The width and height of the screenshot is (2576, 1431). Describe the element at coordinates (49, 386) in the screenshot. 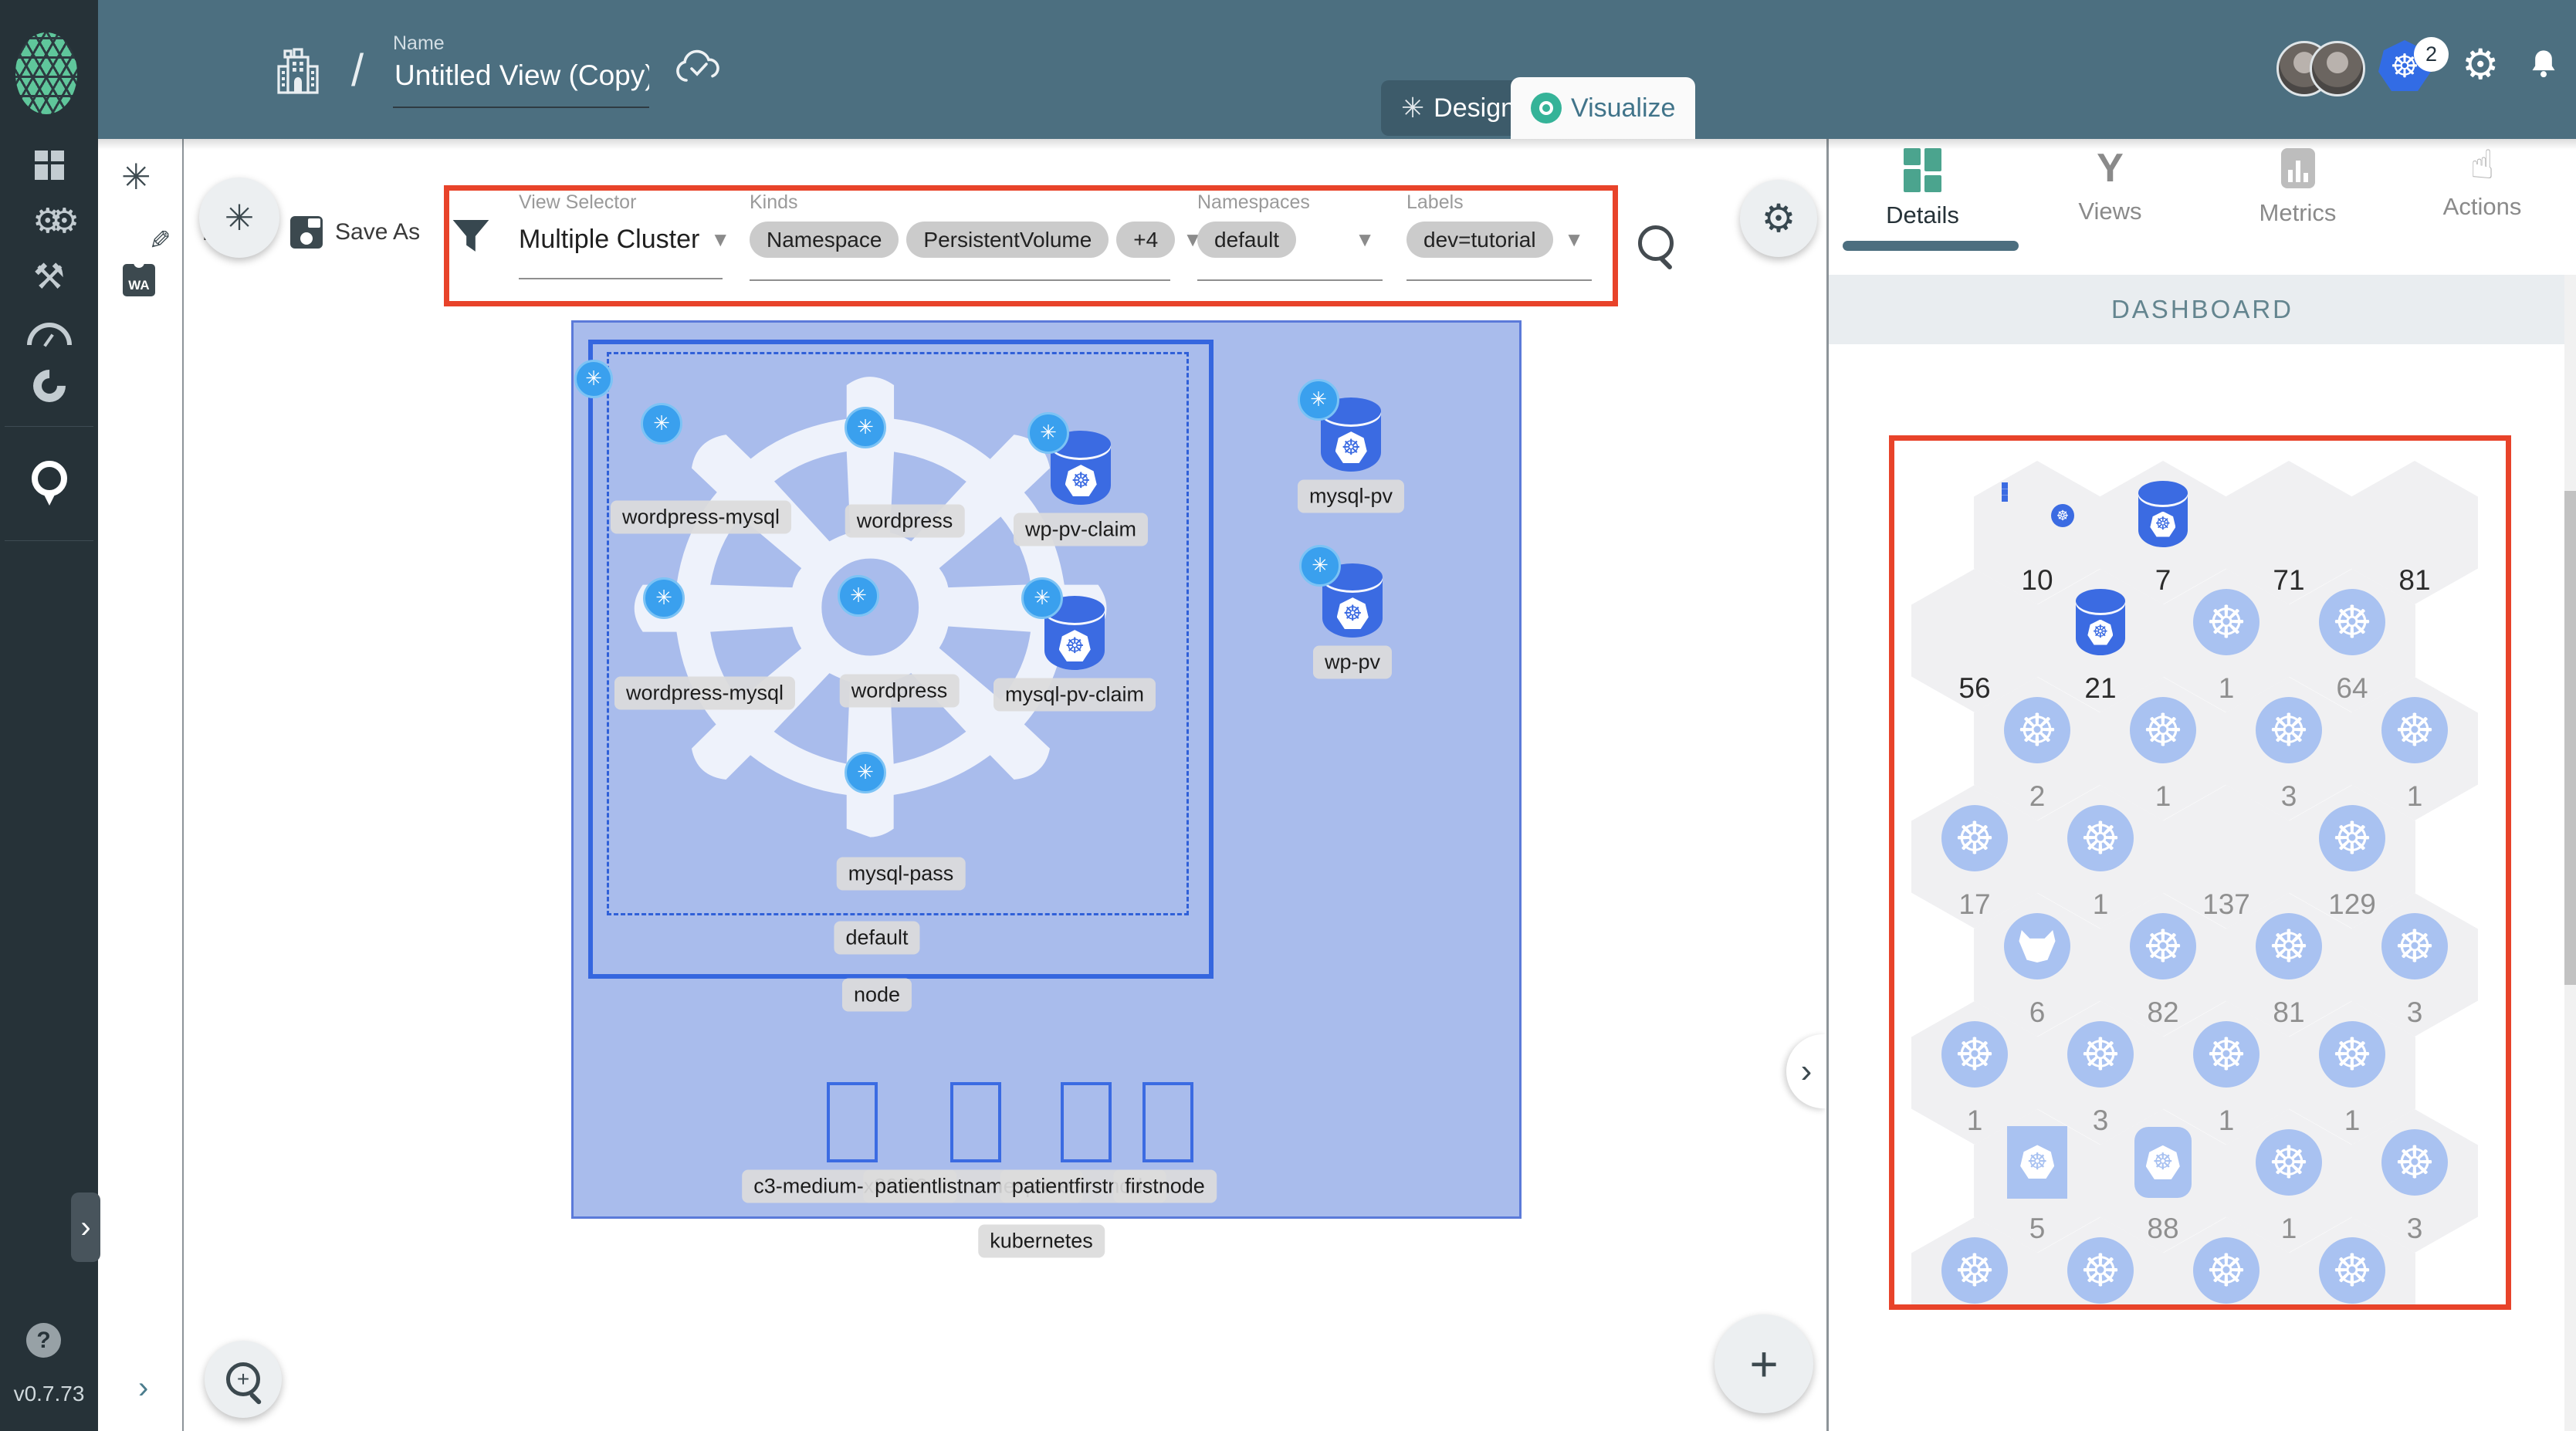

I see `sidebar-item-extensions` at that location.